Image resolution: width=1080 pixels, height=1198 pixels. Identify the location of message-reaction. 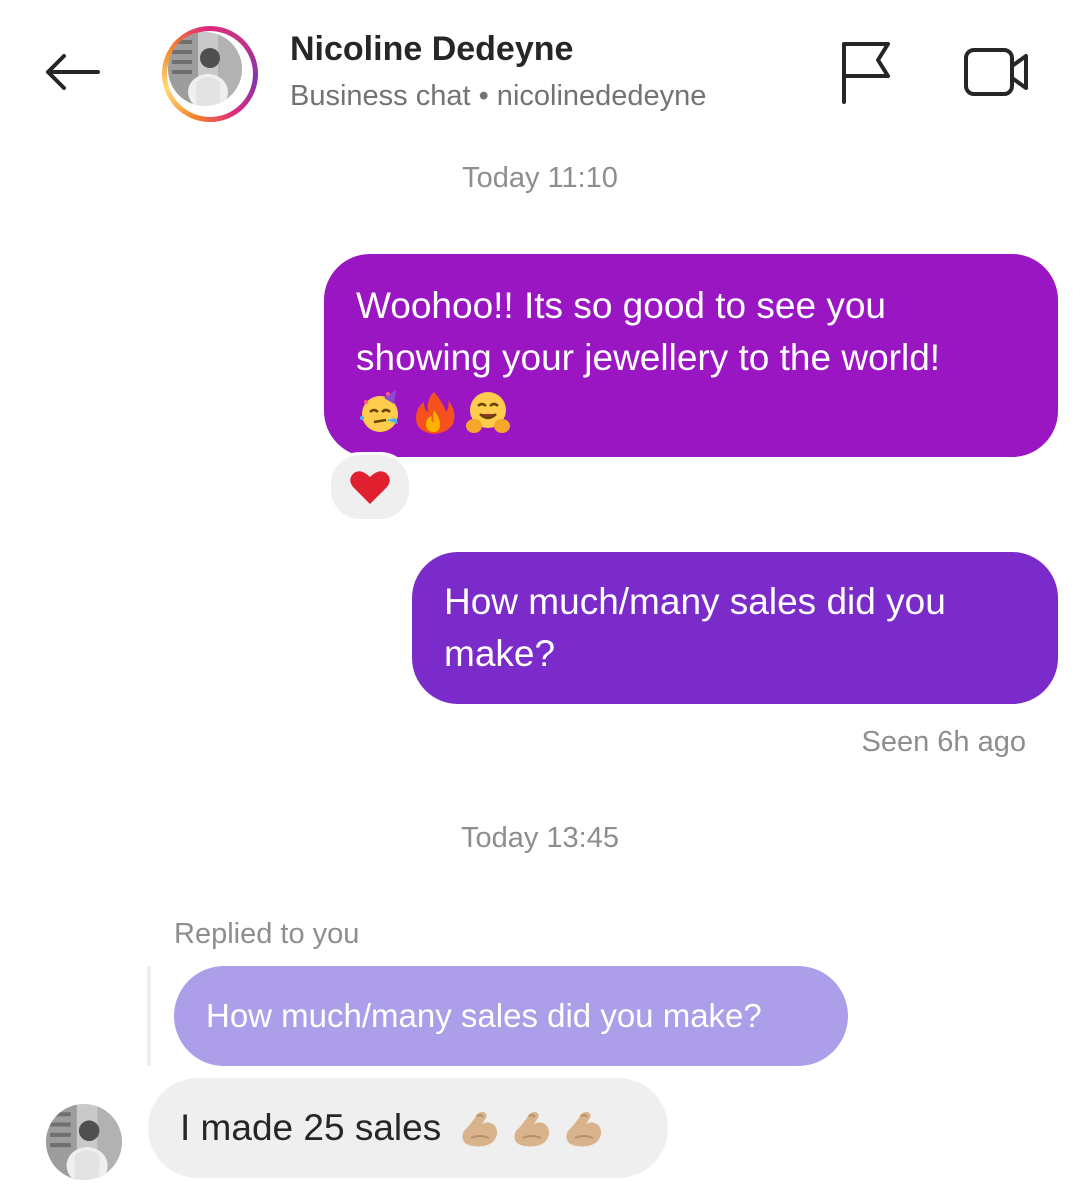
(370, 487).